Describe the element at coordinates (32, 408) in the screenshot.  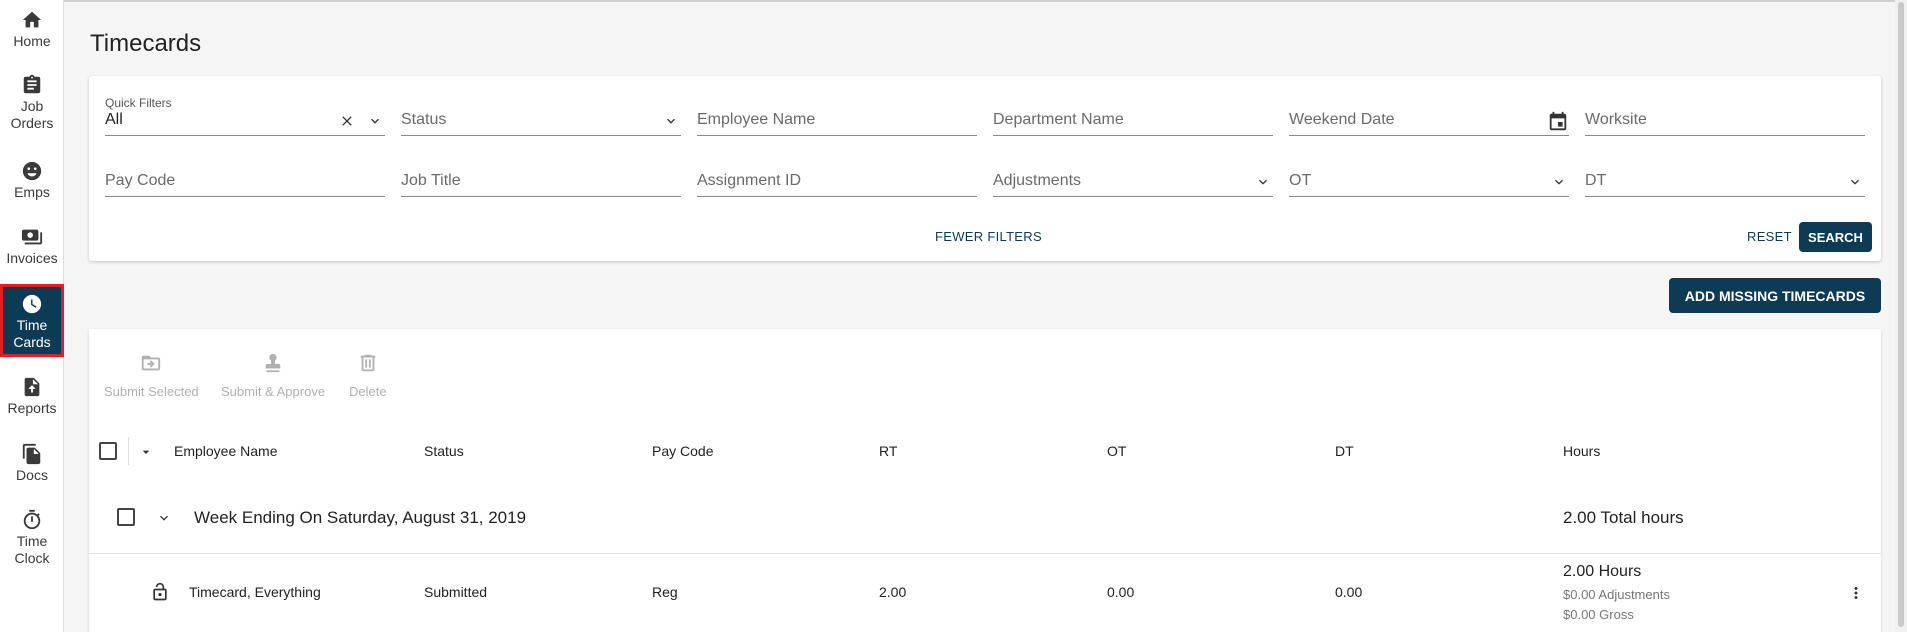
I see `sidebar-item-label: Reports` at that location.